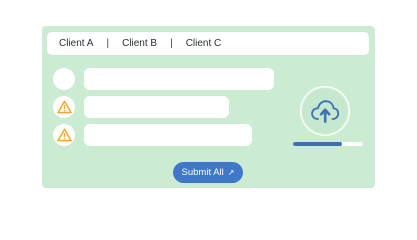  Describe the element at coordinates (64, 79) in the screenshot. I see `row-status-empty` at that location.